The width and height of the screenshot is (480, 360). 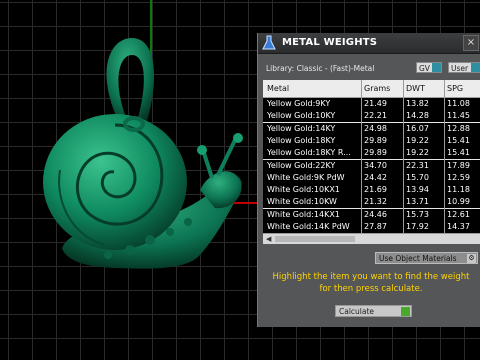 I want to click on table-row: Yellow Gold:18KY R... 29.89 19.22 15.41, so click(x=371, y=153).